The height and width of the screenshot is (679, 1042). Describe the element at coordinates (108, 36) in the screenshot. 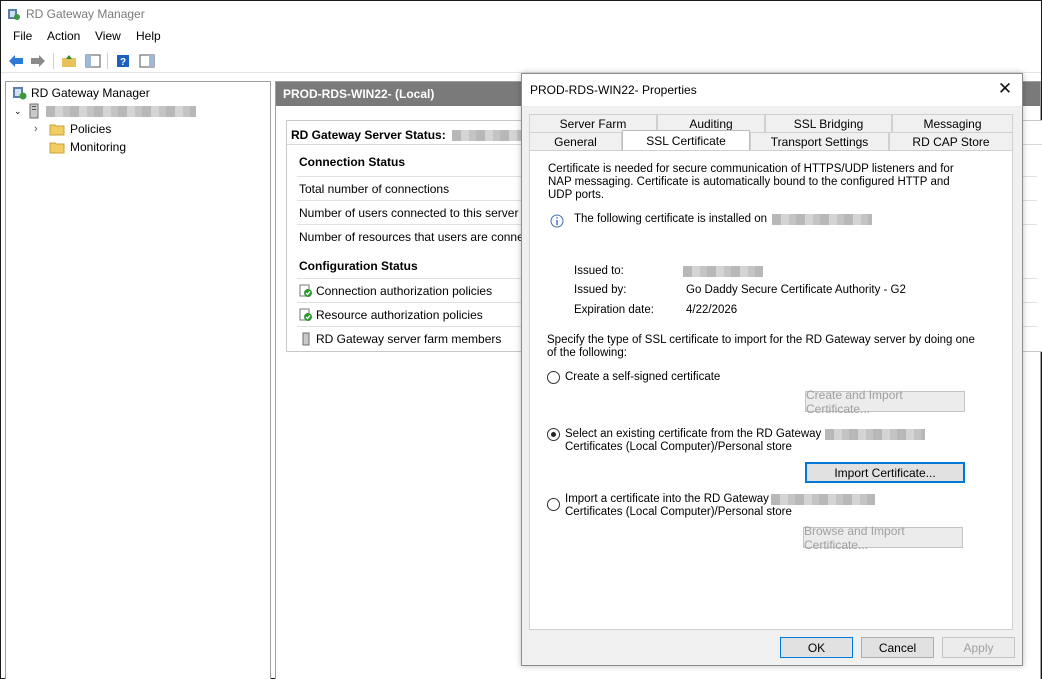

I see `menu-view: View` at that location.